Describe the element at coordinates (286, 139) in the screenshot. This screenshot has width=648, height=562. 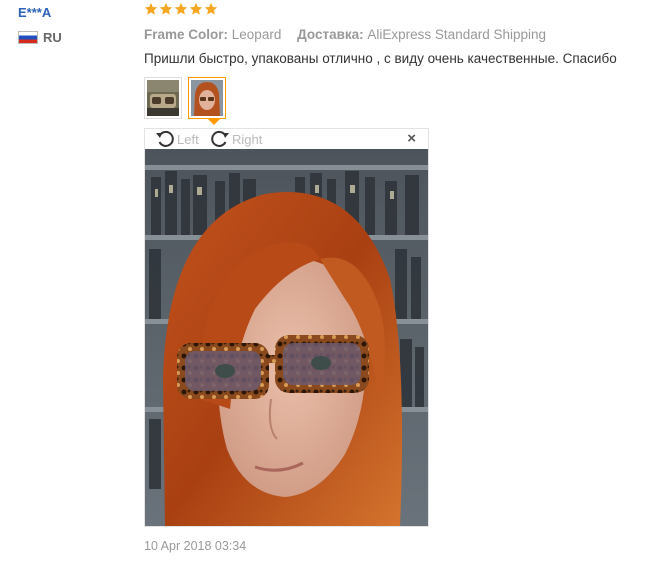
I see `viewer-toolbar: Left Right ×` at that location.